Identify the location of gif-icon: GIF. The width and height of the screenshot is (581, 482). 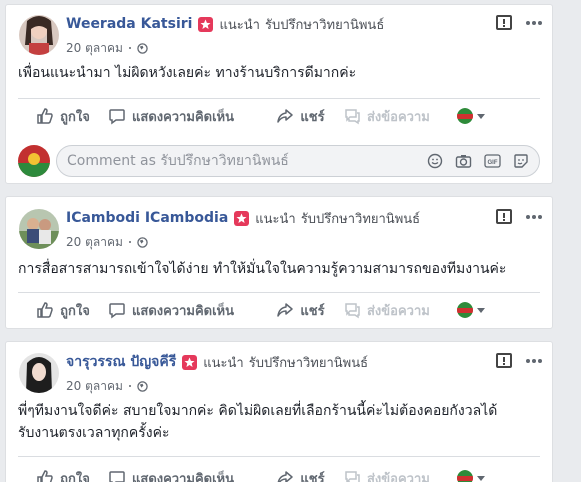
(492, 161).